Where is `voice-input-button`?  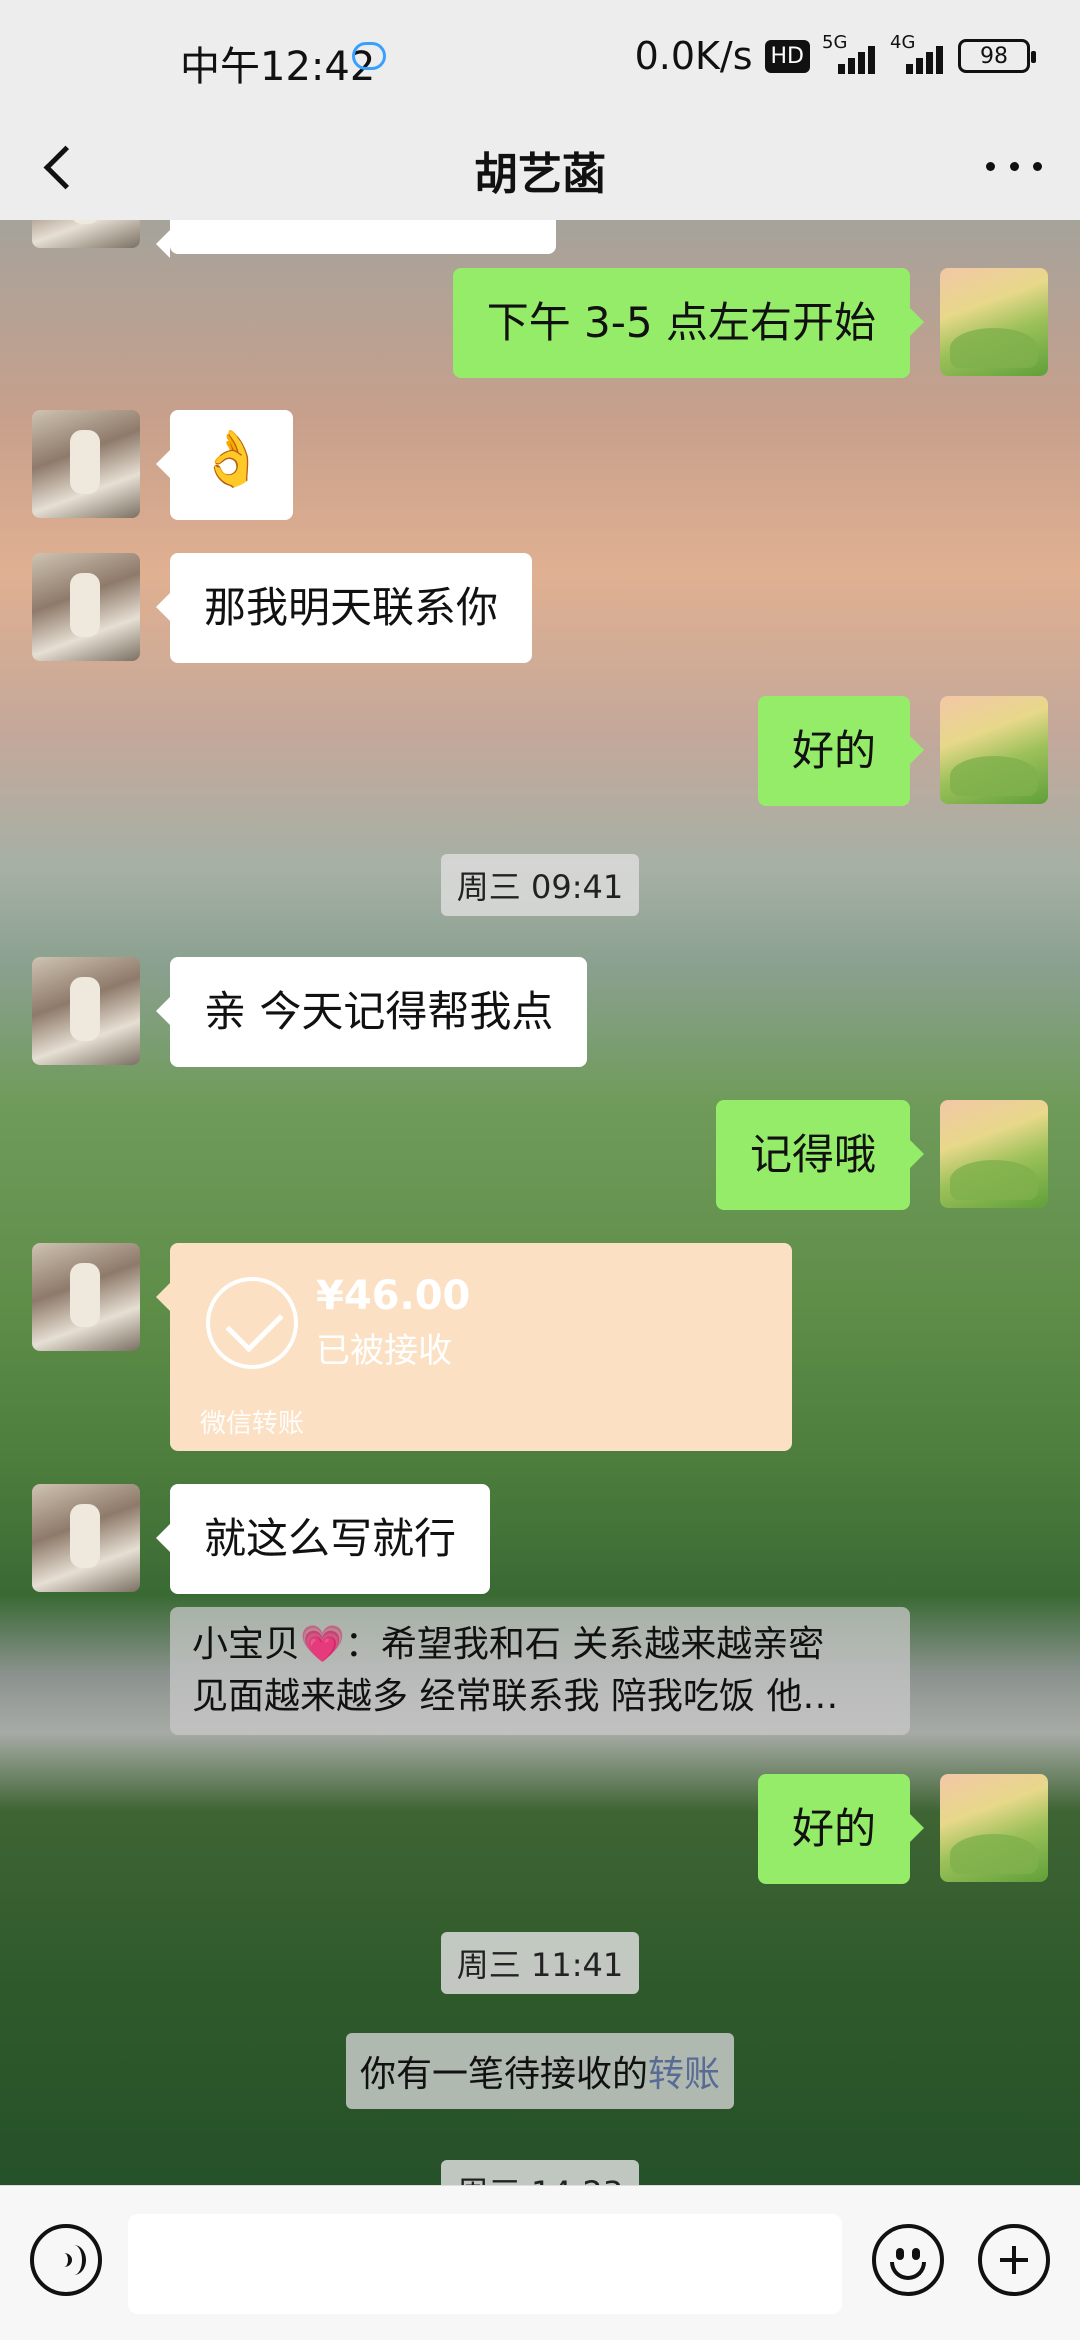 voice-input-button is located at coordinates (66, 2260).